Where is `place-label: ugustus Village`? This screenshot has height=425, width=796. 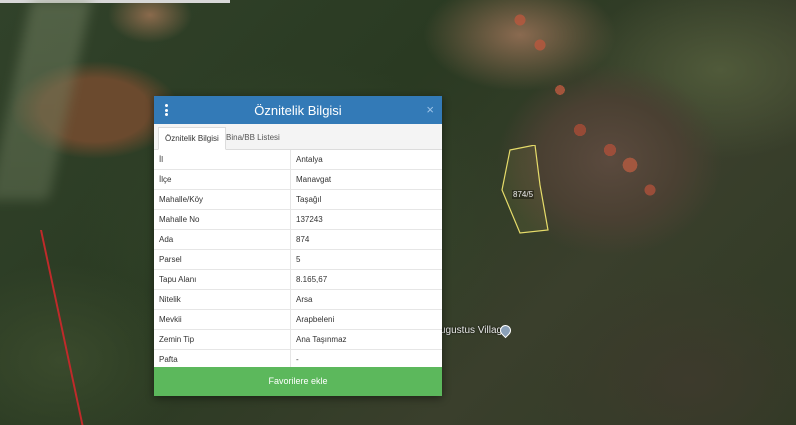 place-label: ugustus Village is located at coordinates (474, 330).